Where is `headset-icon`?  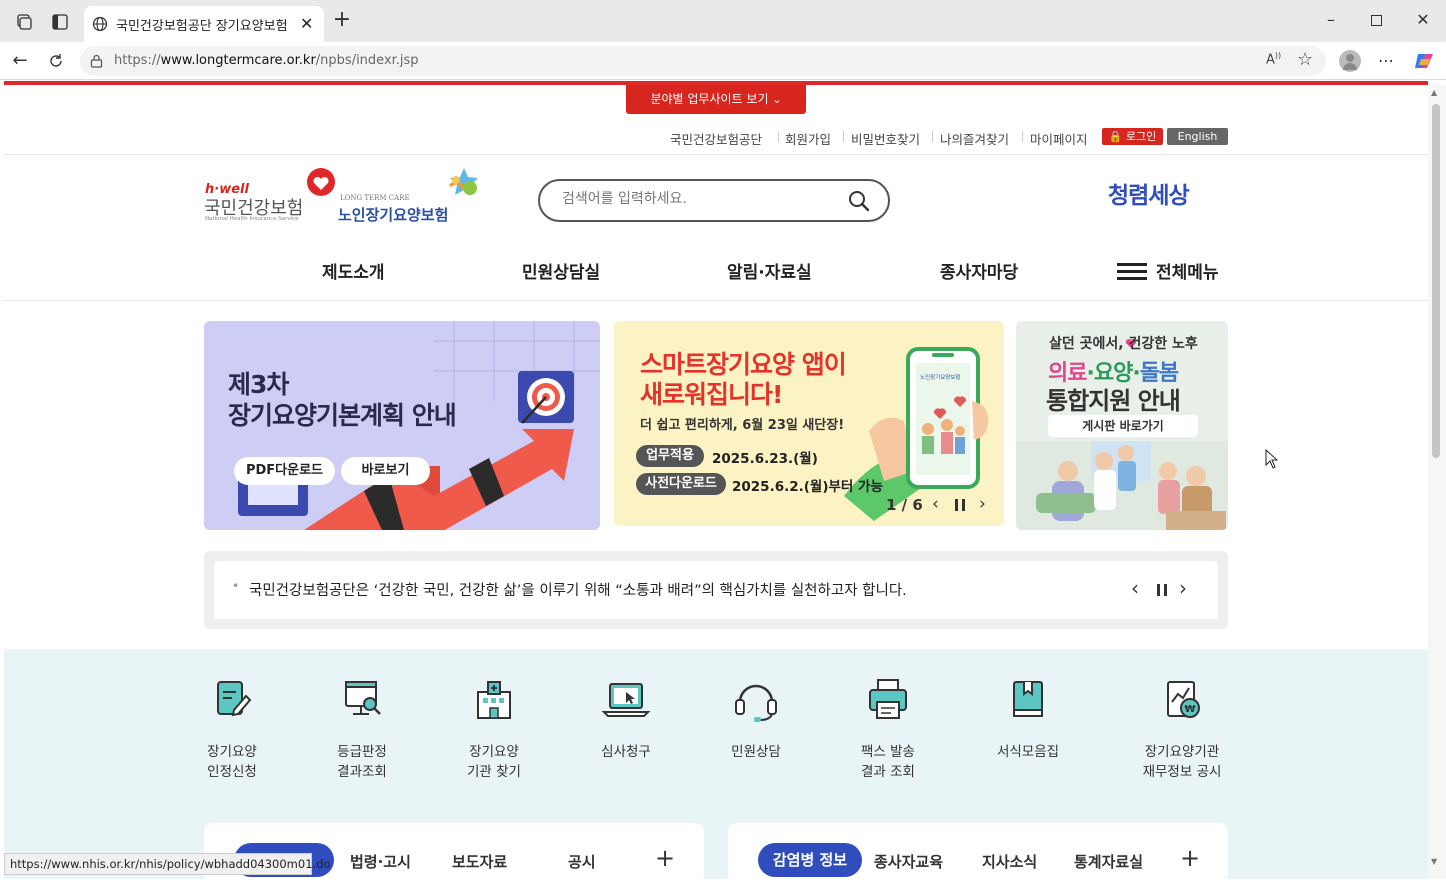 headset-icon is located at coordinates (756, 703).